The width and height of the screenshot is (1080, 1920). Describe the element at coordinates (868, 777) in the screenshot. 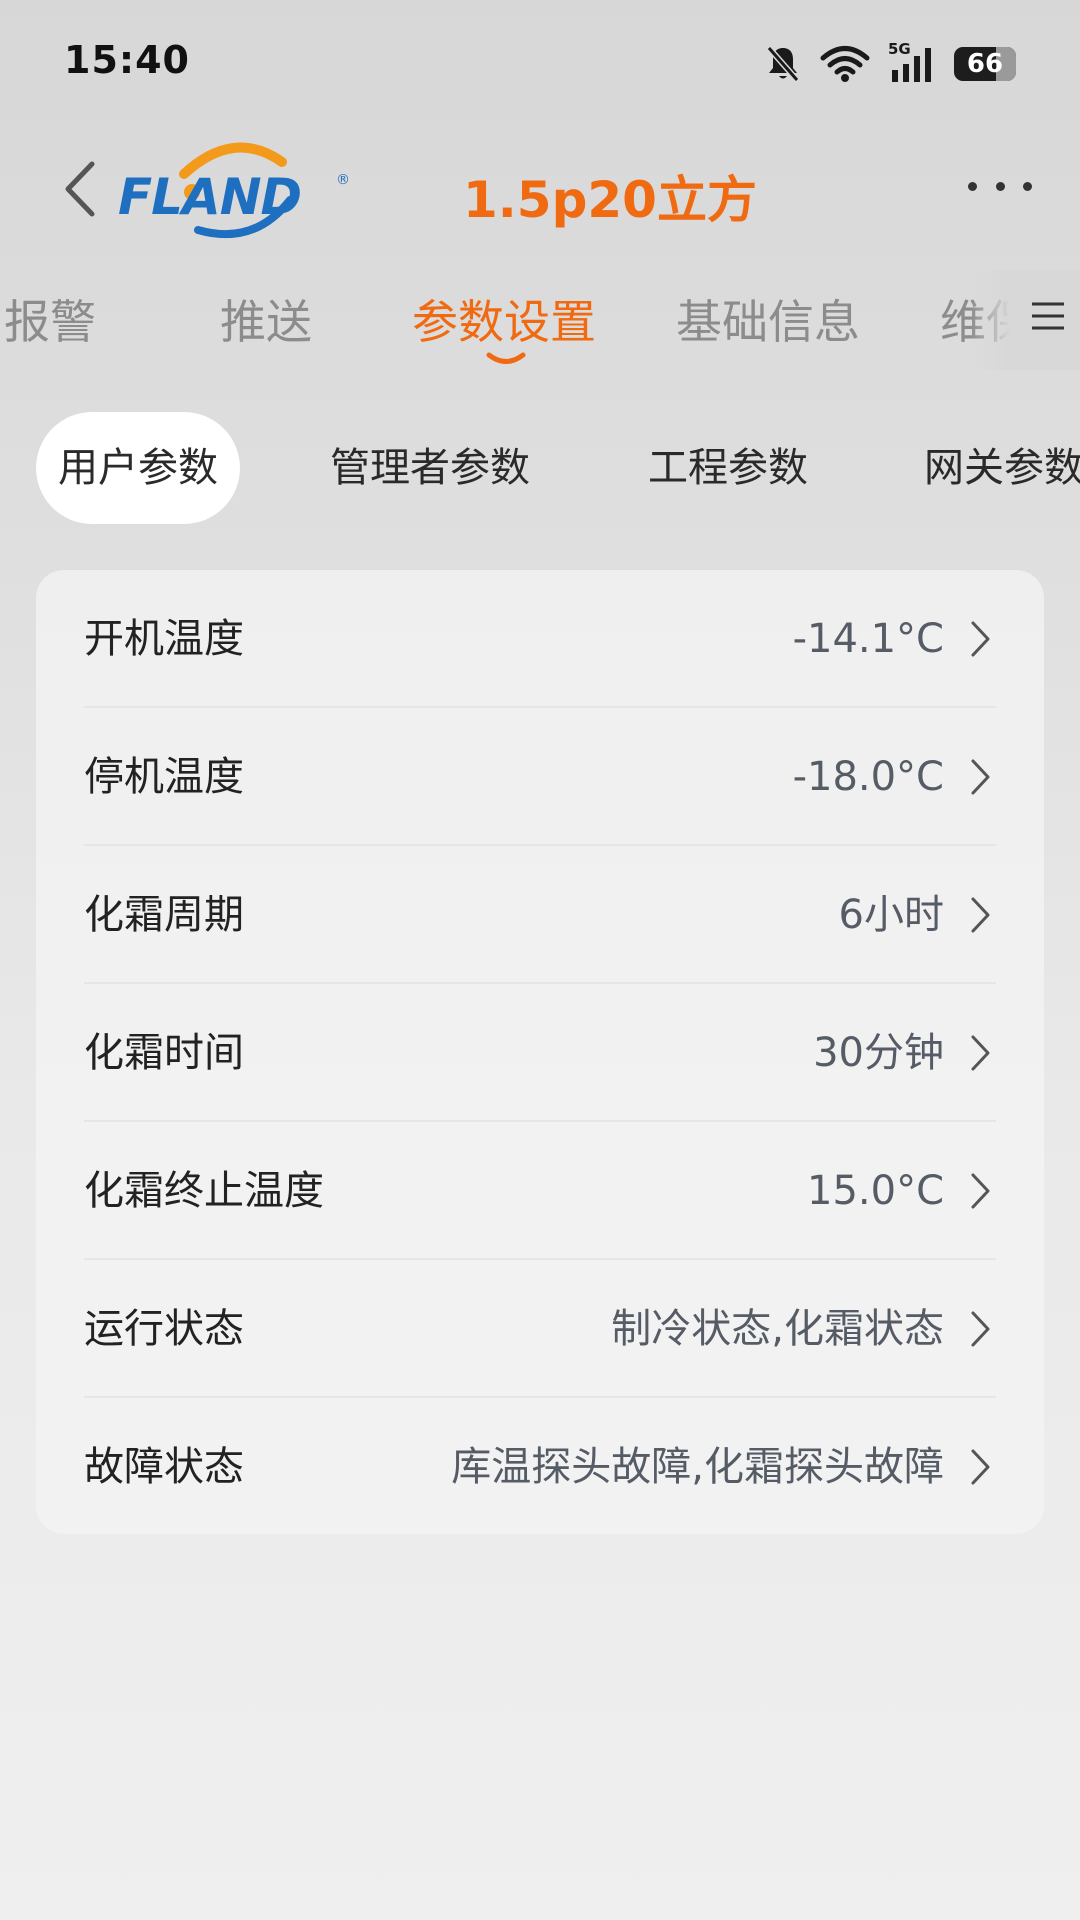

I see `setting-value: -18.0°C` at that location.